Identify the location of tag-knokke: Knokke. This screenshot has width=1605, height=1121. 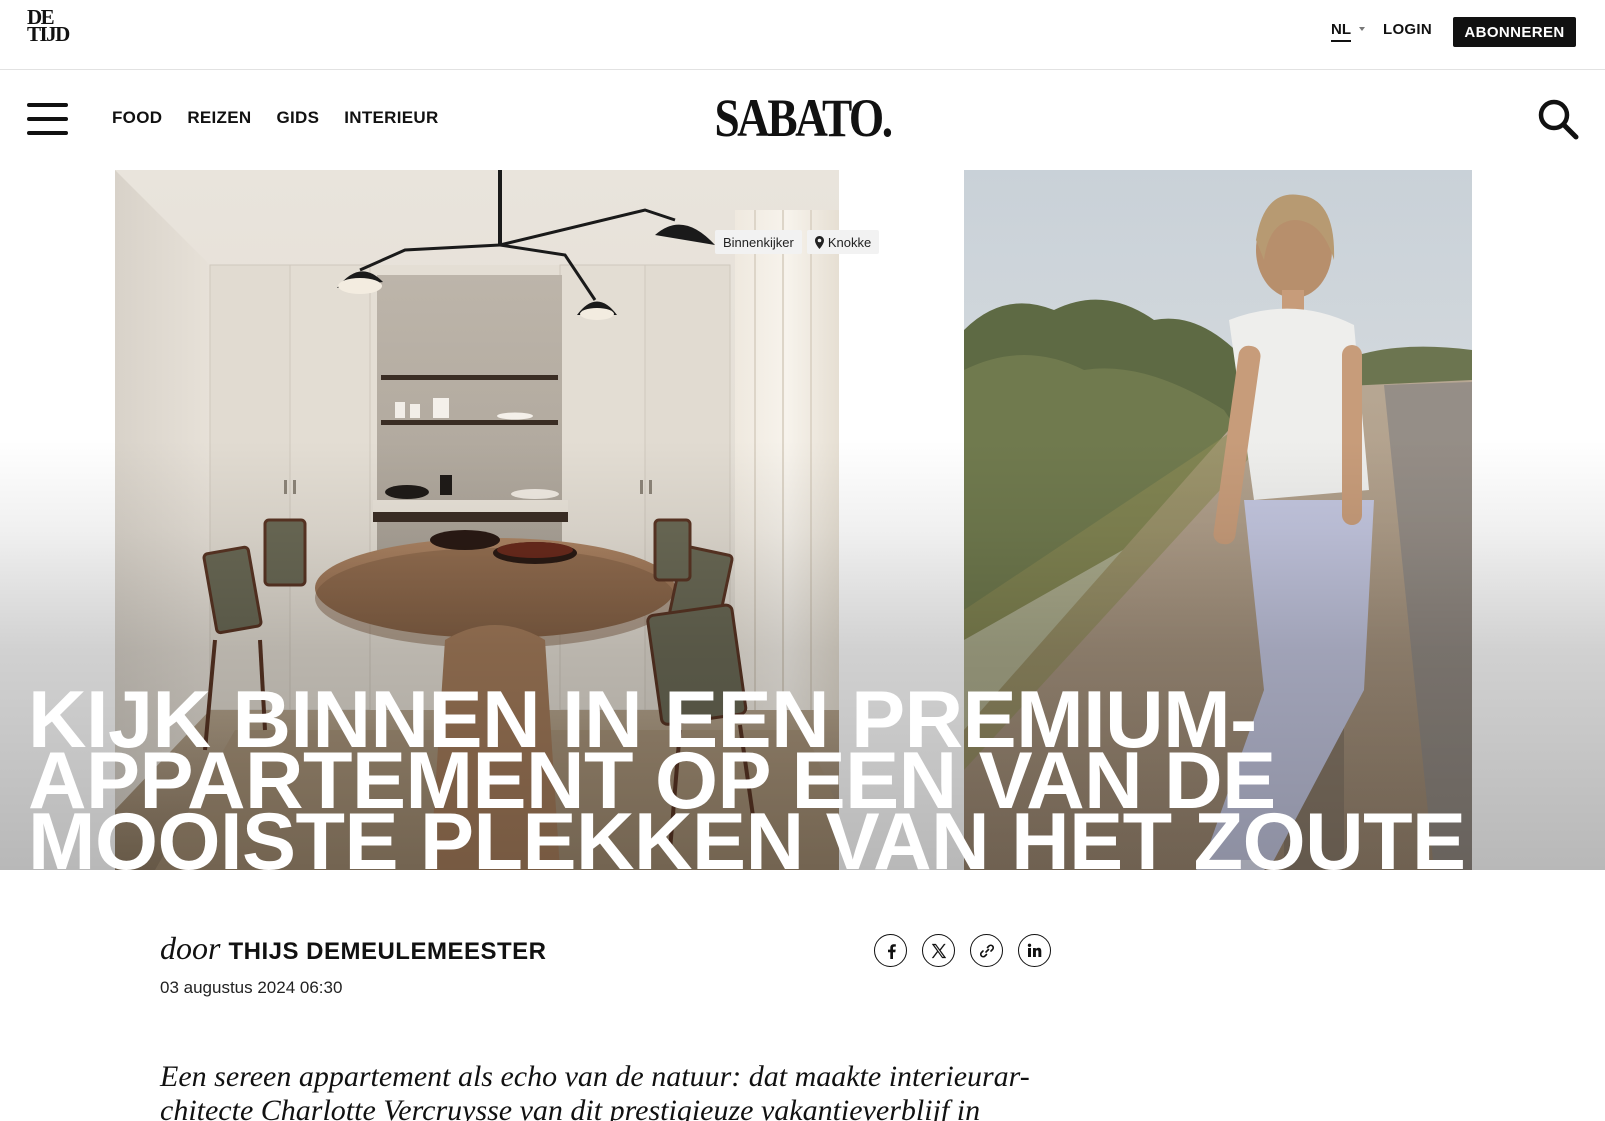
(843, 242).